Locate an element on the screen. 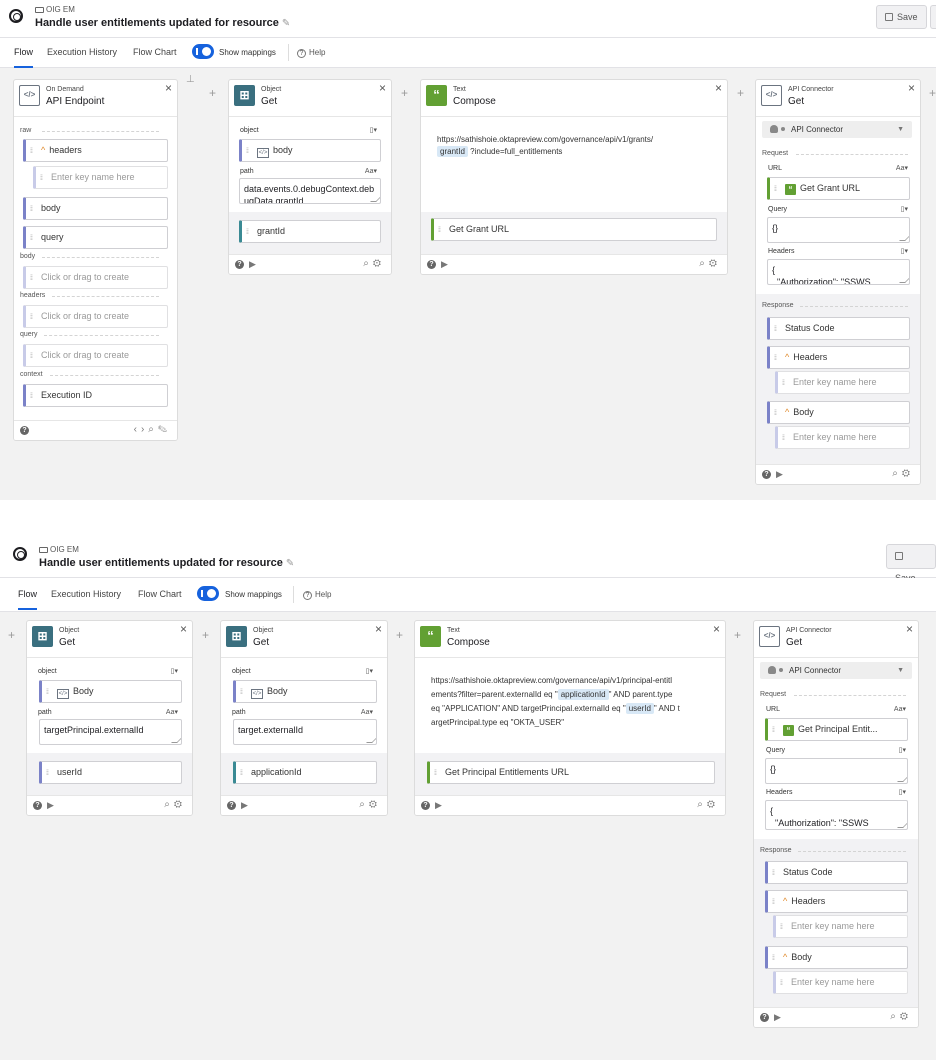  query-textarea: {} is located at coordinates (838, 230).